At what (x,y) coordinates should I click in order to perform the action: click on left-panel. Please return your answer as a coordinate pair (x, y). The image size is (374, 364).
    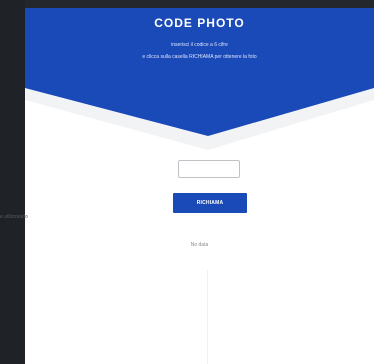
    Looking at the image, I should click on (12, 182).